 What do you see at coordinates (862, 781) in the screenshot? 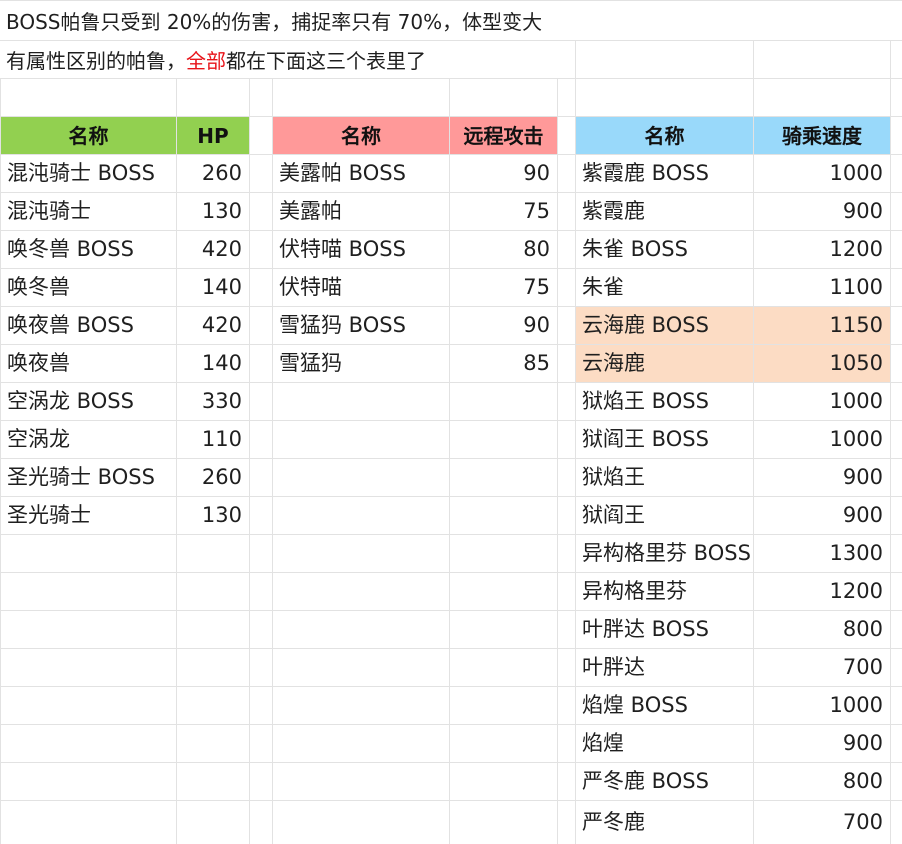
I see `speed-row-17-value-text: 800` at bounding box center [862, 781].